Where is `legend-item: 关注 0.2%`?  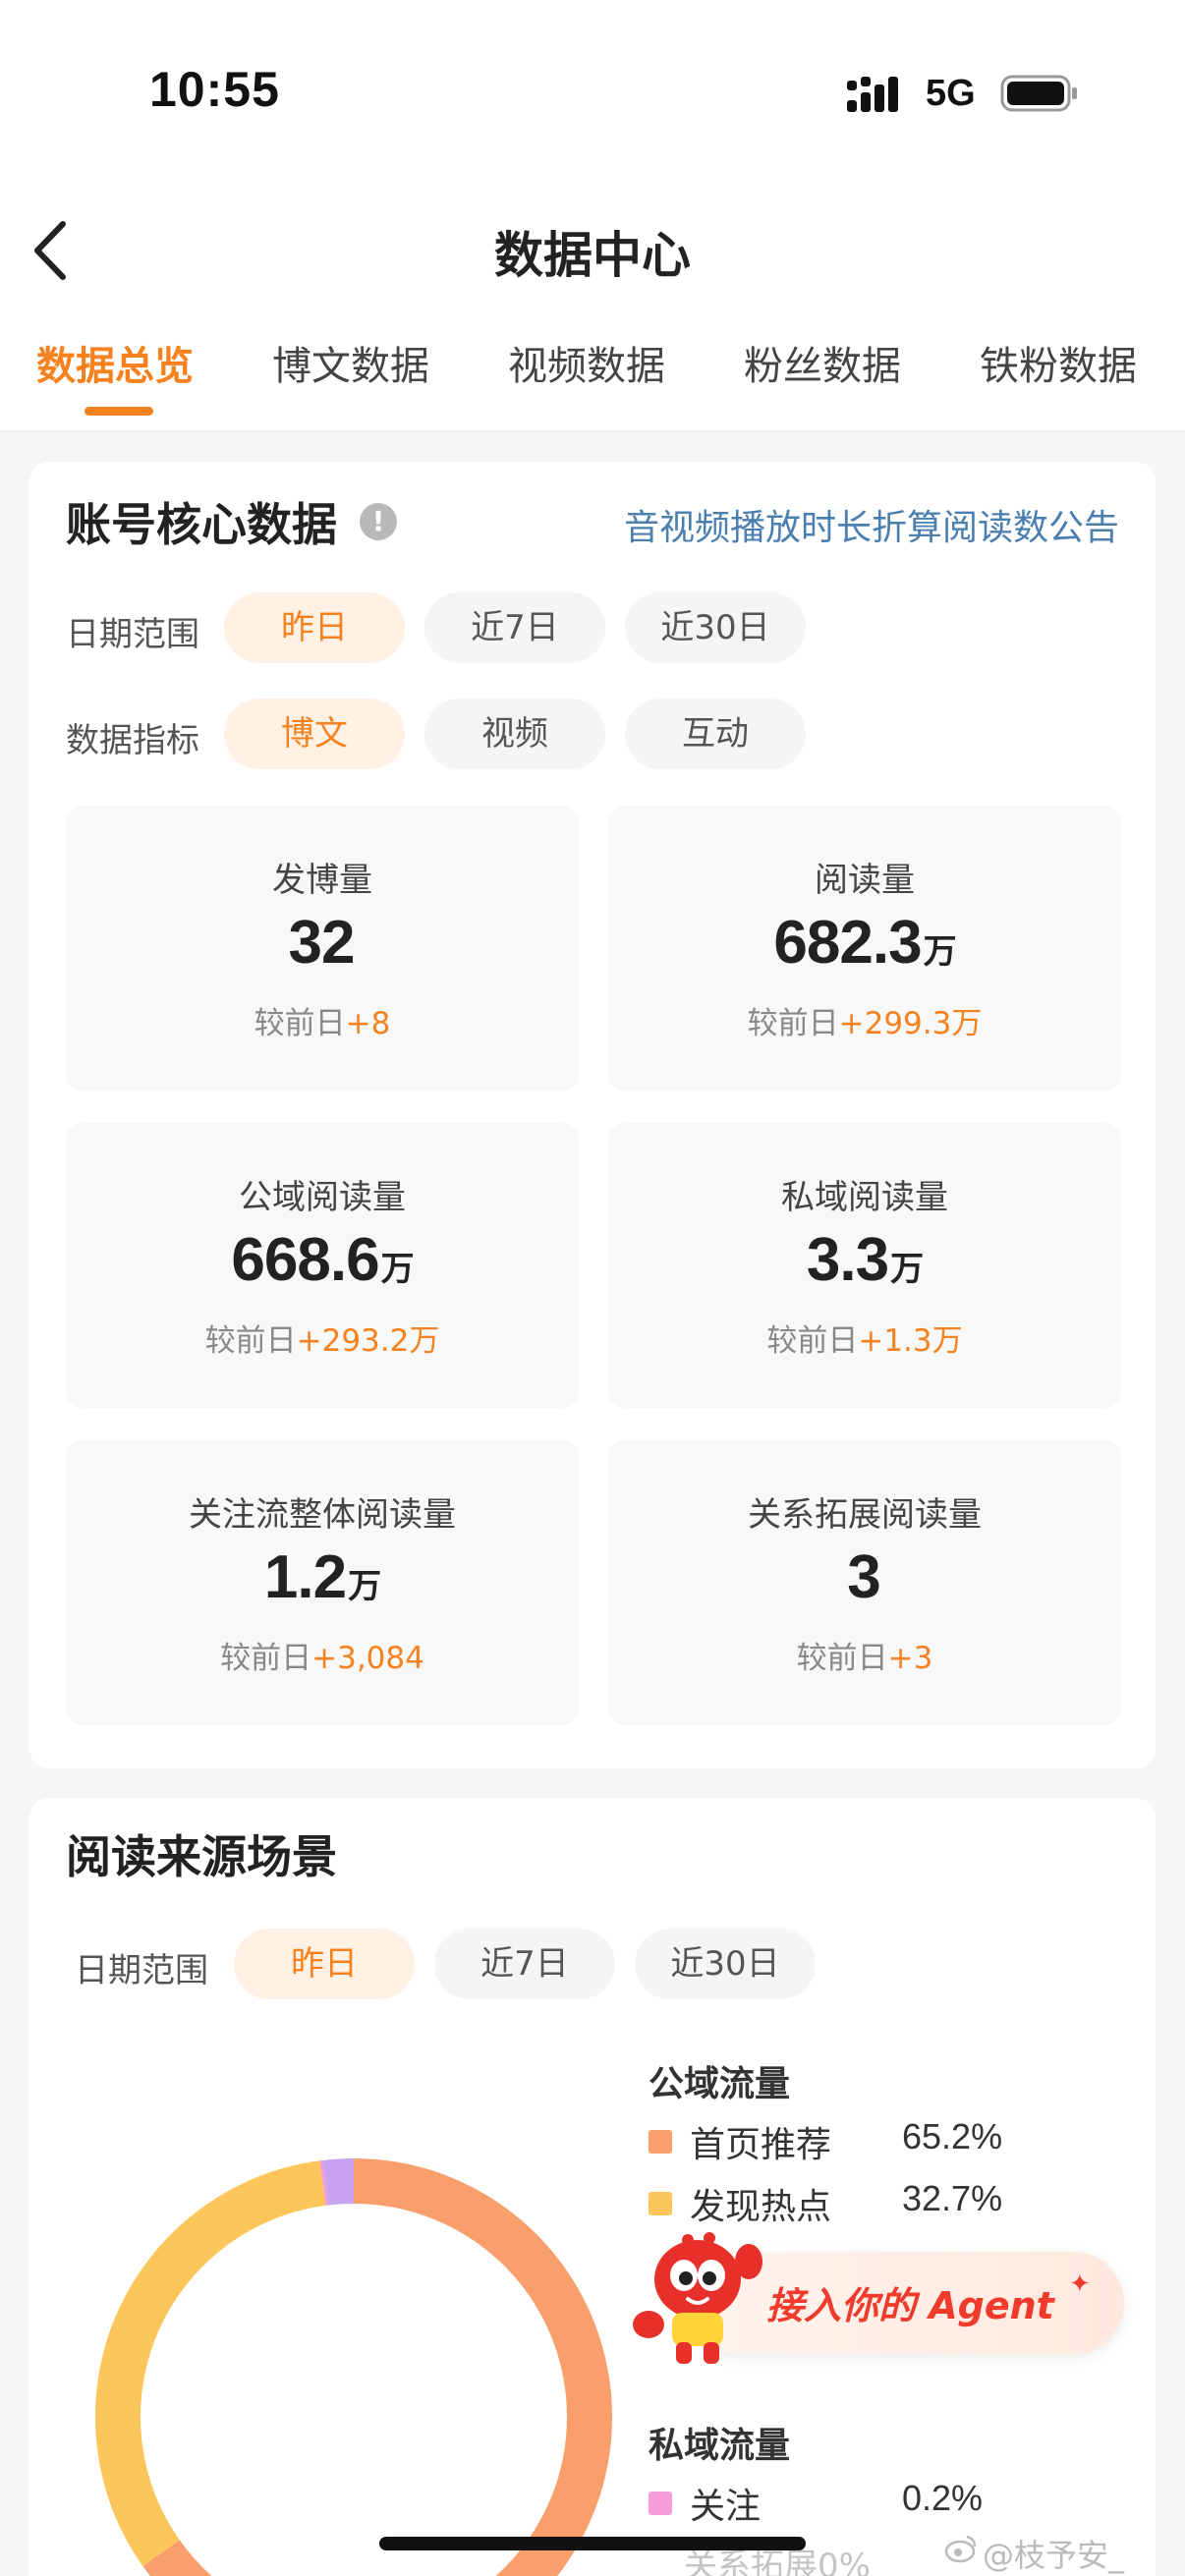
legend-item: 关注 0.2% is located at coordinates (846, 2502).